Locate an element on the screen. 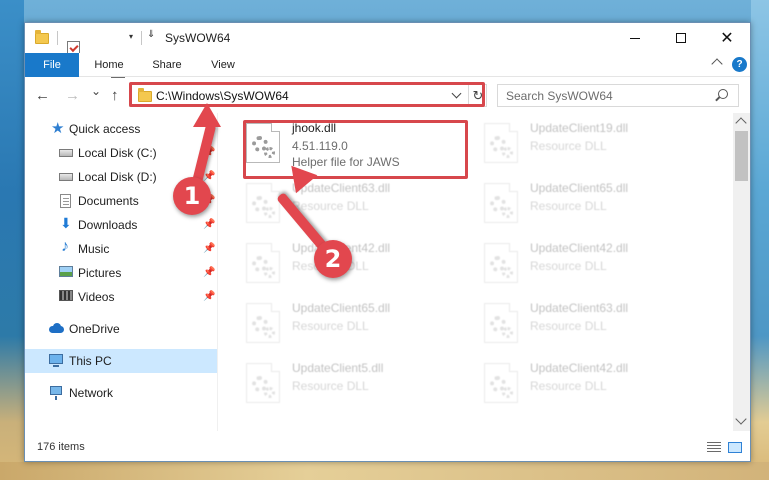 The image size is (769, 480). file-tile: UpdateClient19.dll Resource DLL is located at coordinates (571, 147).